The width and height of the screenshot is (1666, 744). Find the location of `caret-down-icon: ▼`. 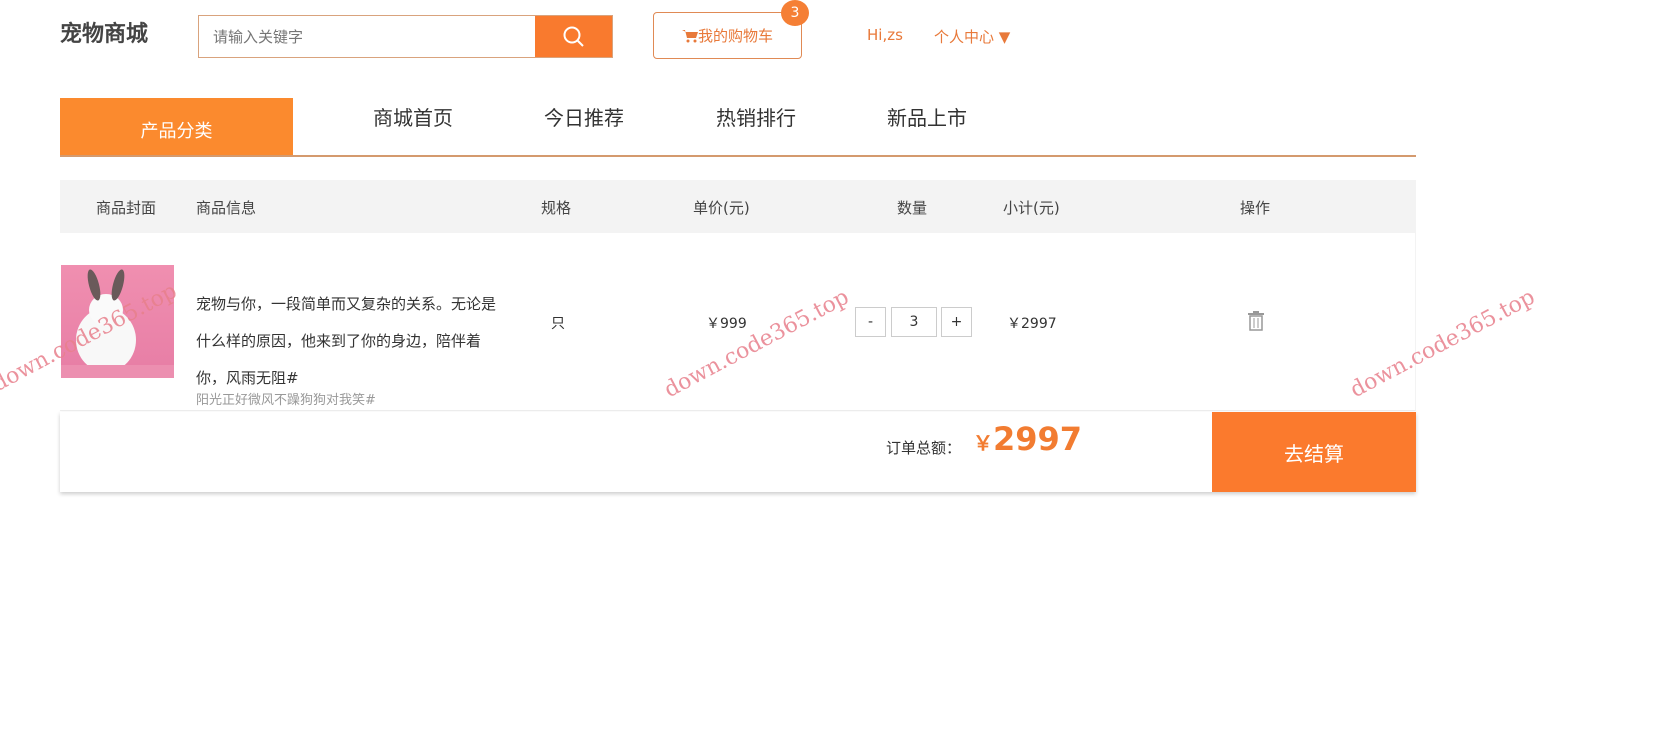

caret-down-icon: ▼ is located at coordinates (1004, 37).